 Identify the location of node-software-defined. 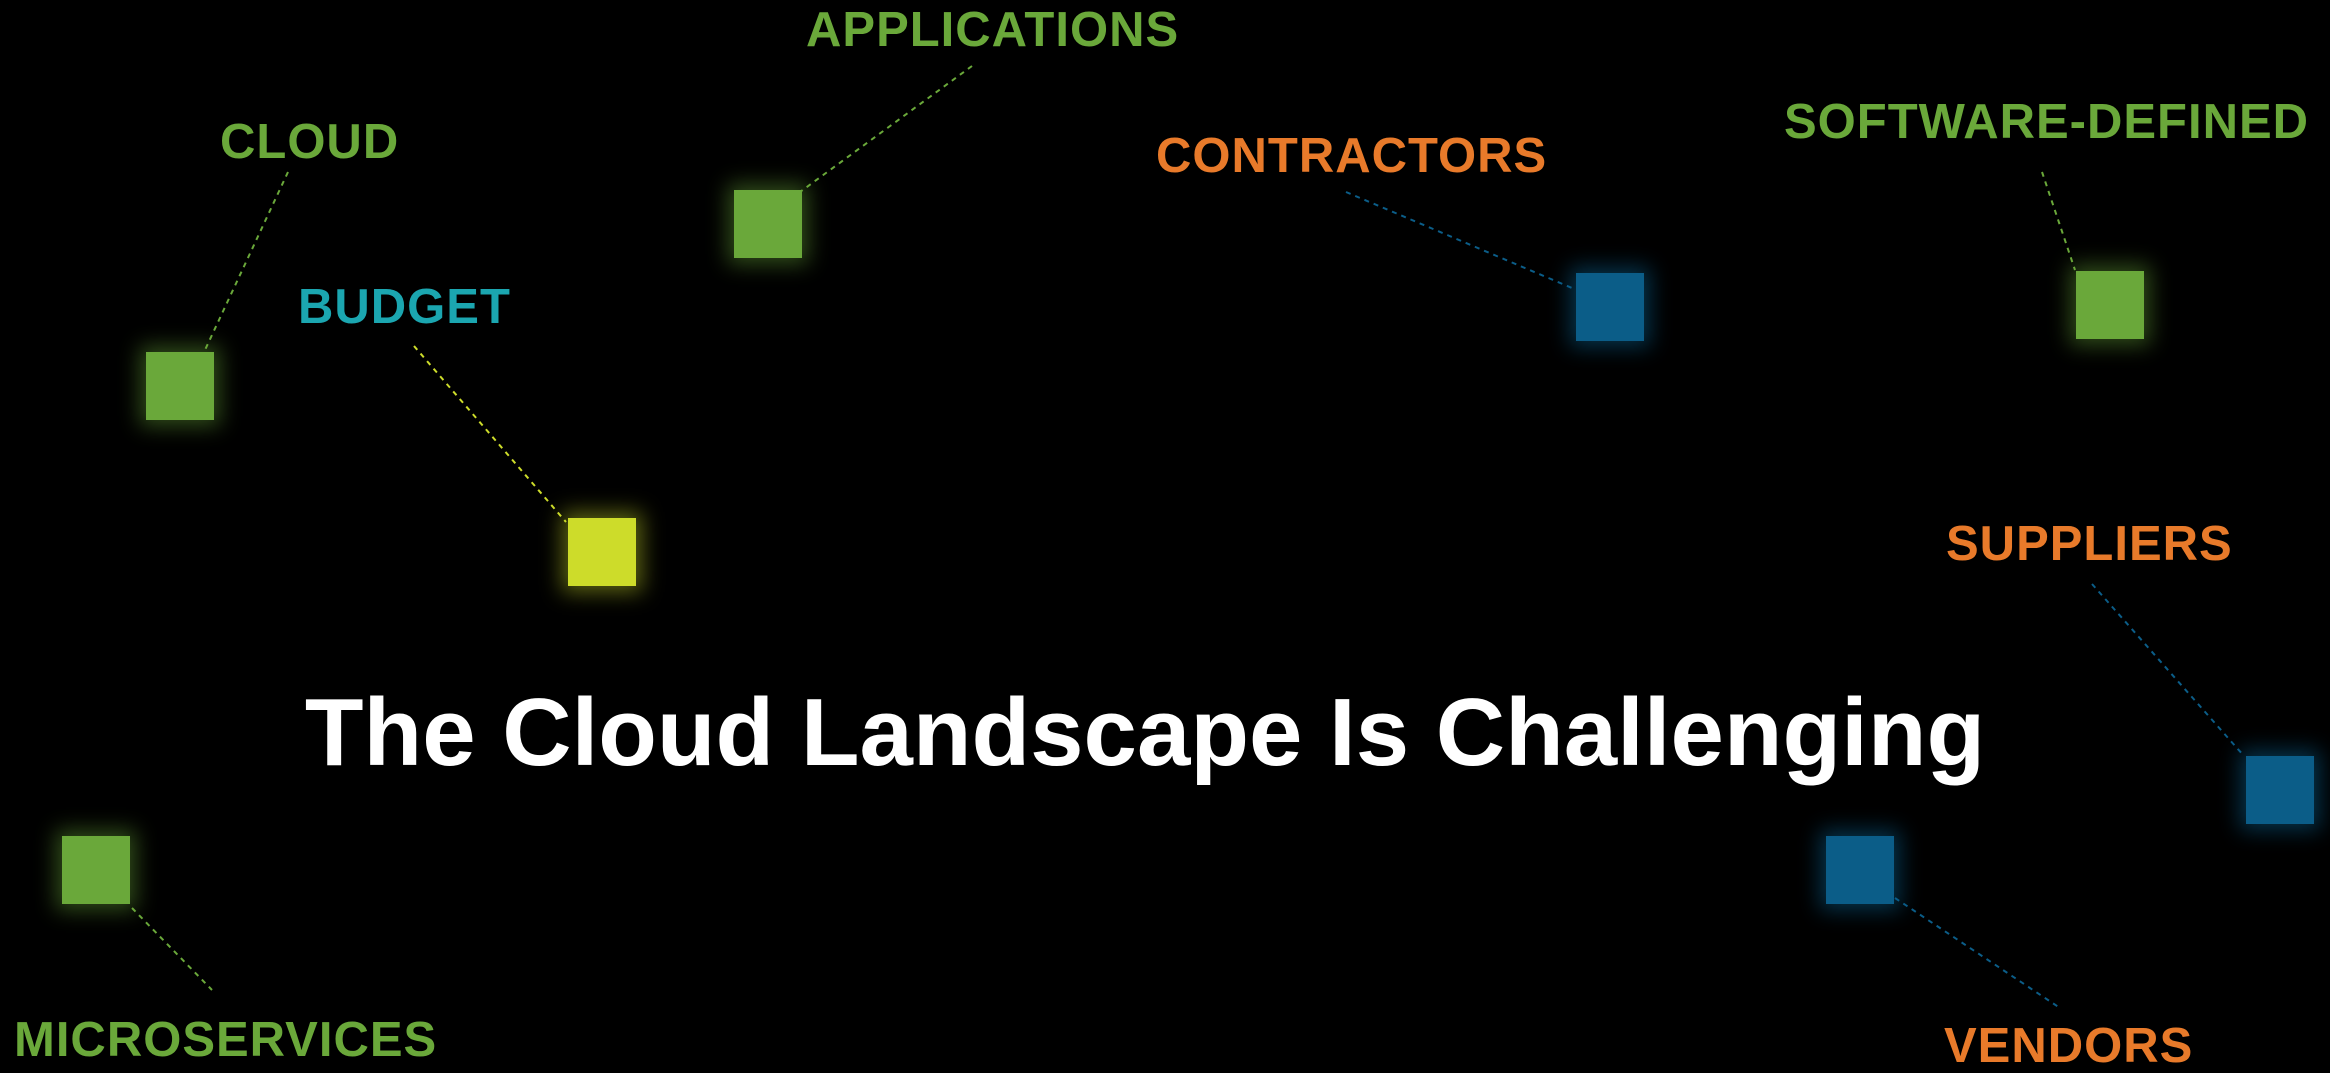
(2110, 305).